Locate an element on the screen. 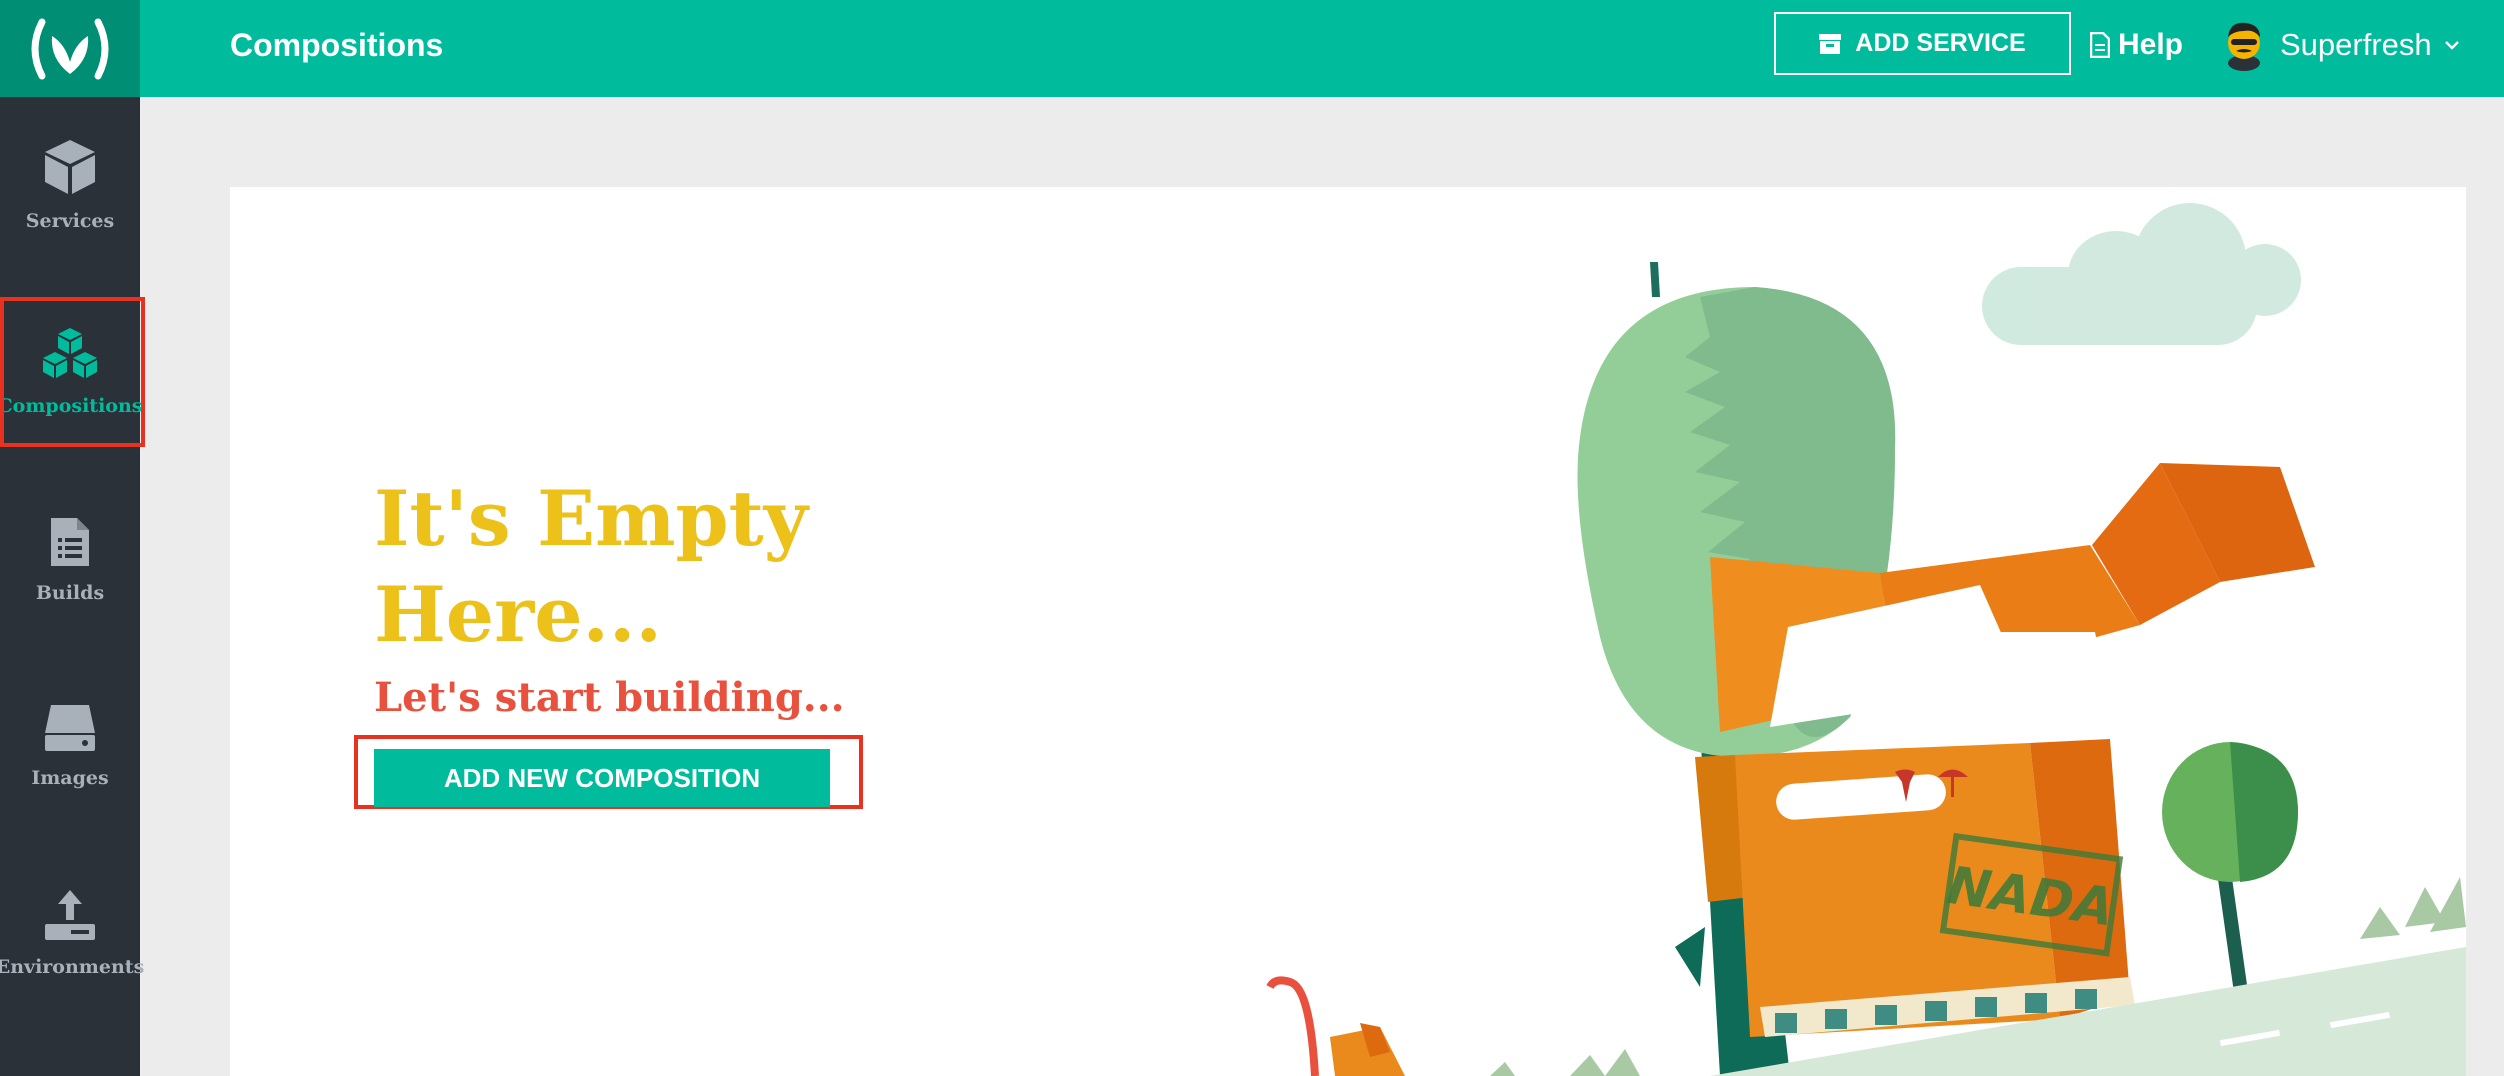  leaf-logo-icon is located at coordinates (70, 48).